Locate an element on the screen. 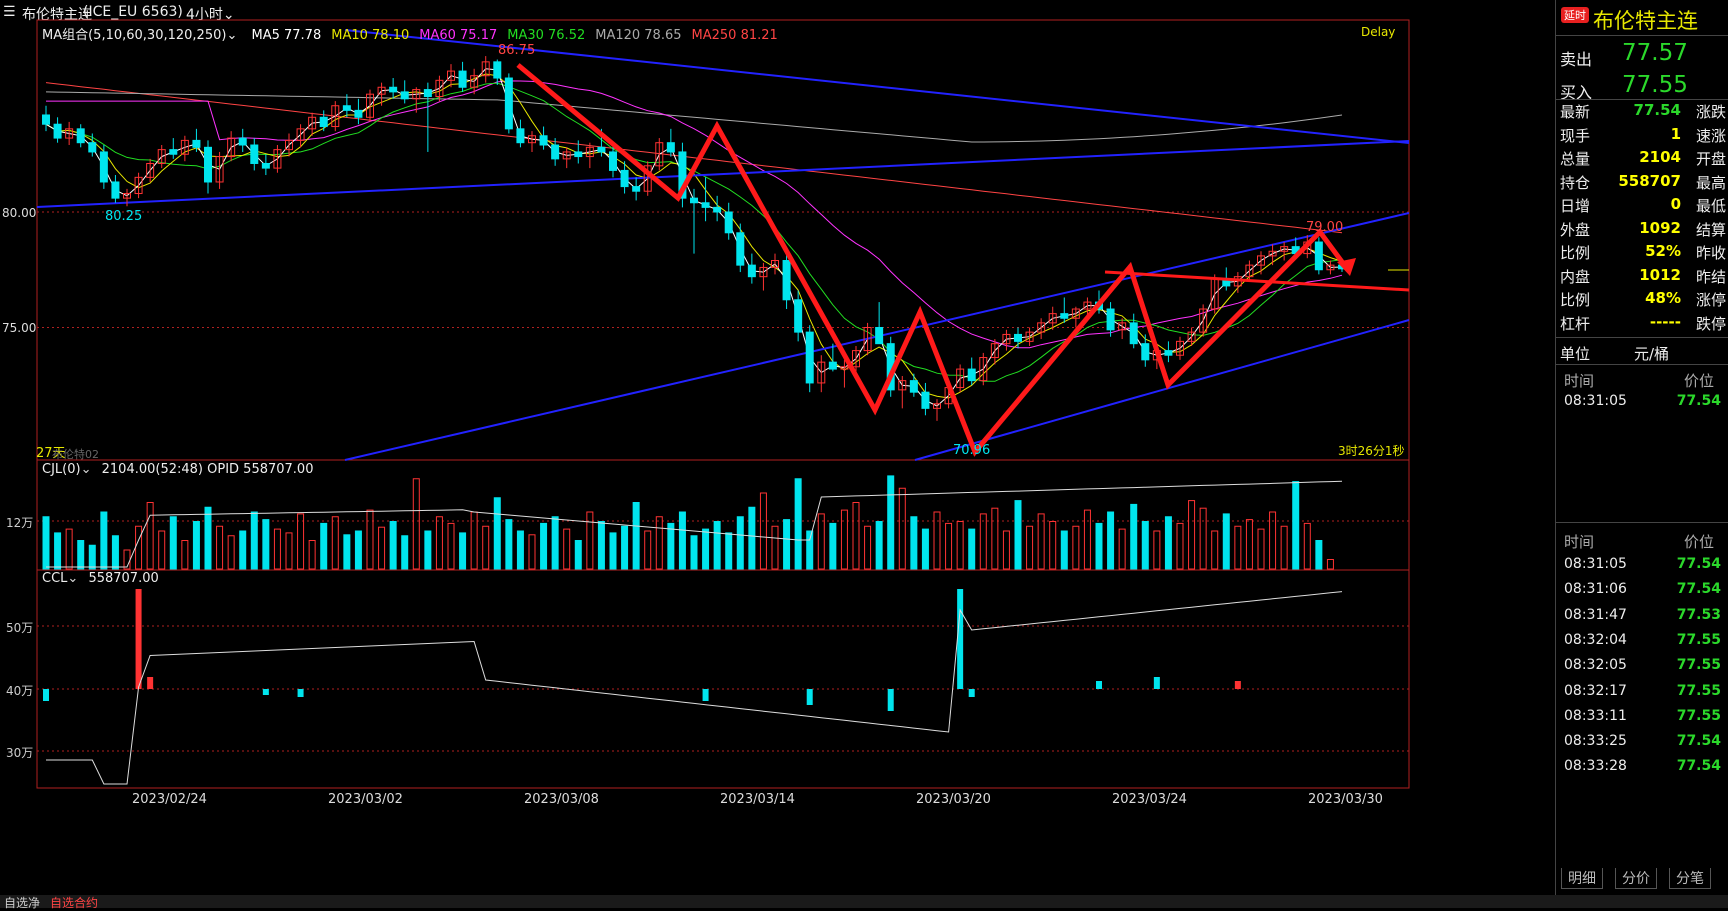 This screenshot has width=1728, height=911. resistance-line is located at coordinates (1257, 281).